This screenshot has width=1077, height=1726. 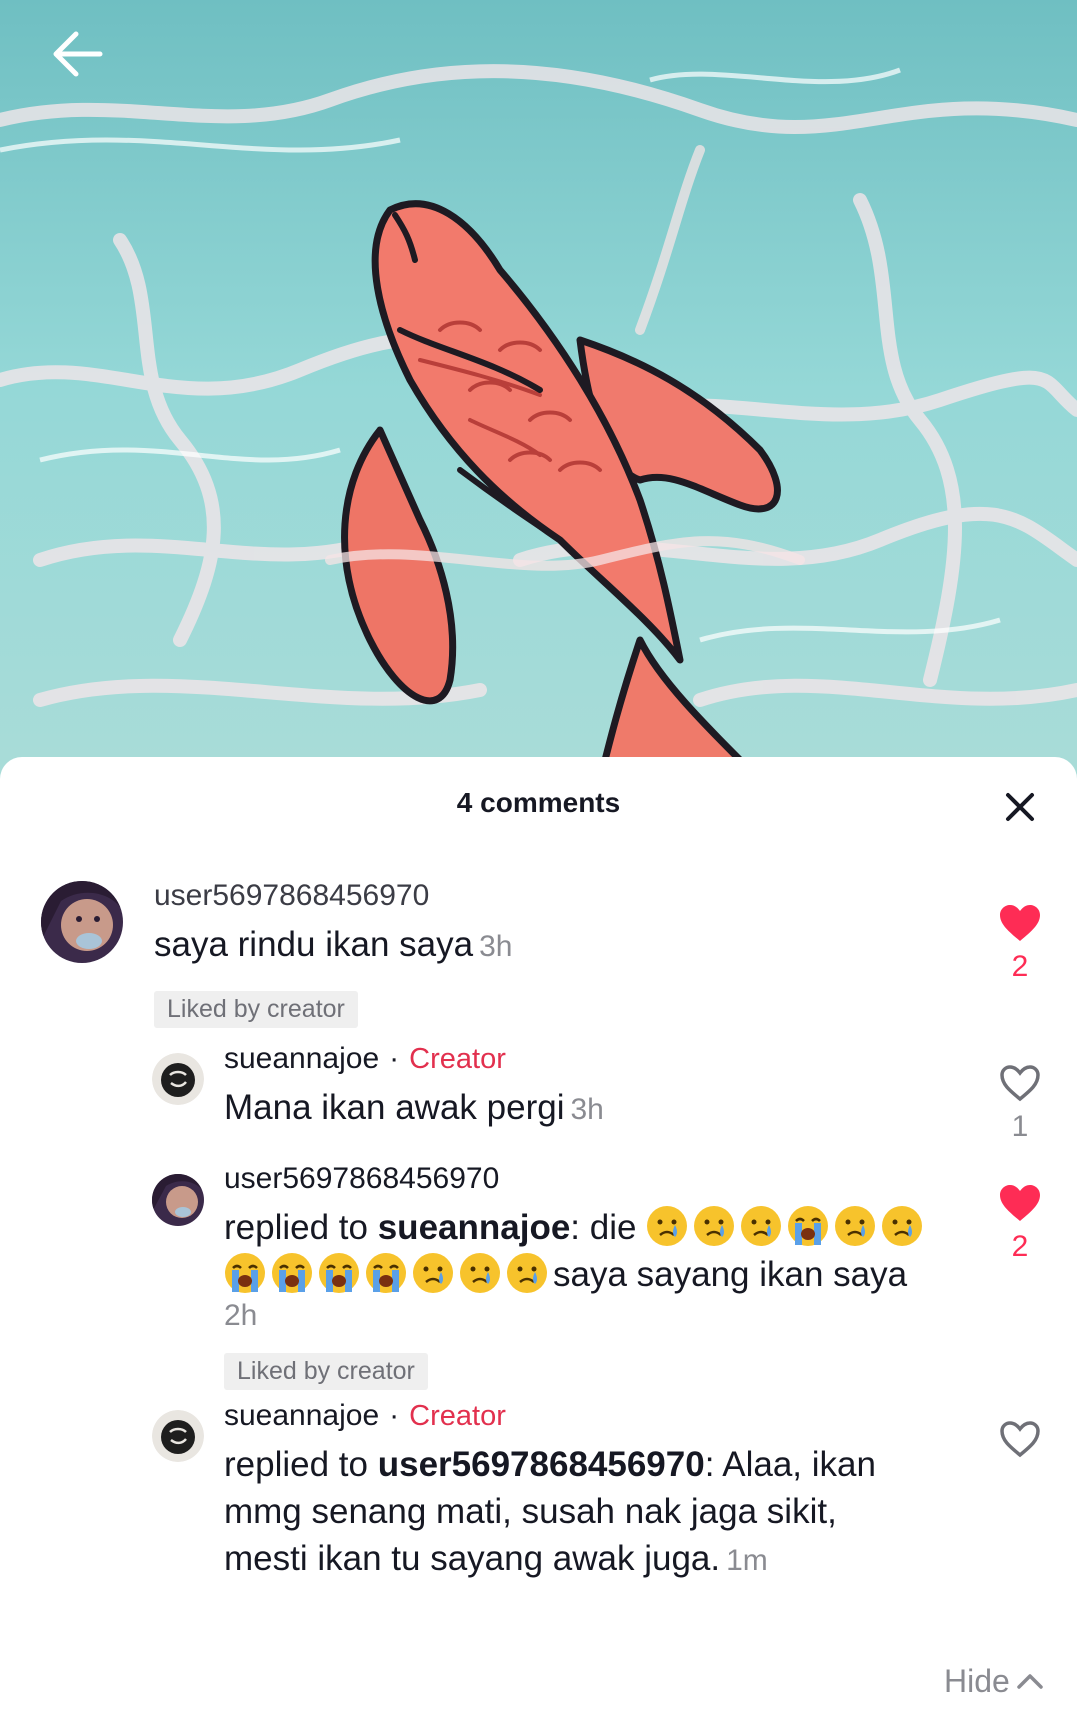 I want to click on reply-username: user5697868456970, so click(x=361, y=1179).